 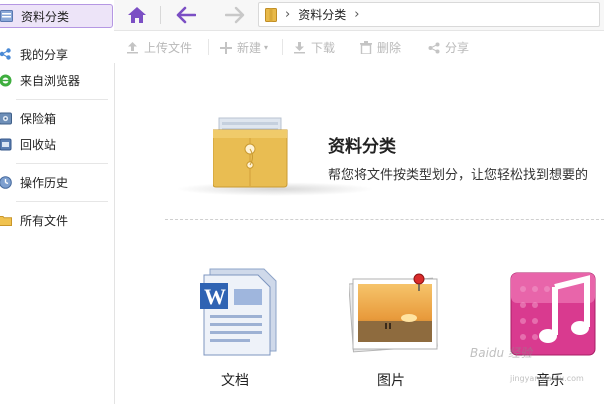 What do you see at coordinates (38, 144) in the screenshot?
I see `sidebar-item-label: 回收站` at bounding box center [38, 144].